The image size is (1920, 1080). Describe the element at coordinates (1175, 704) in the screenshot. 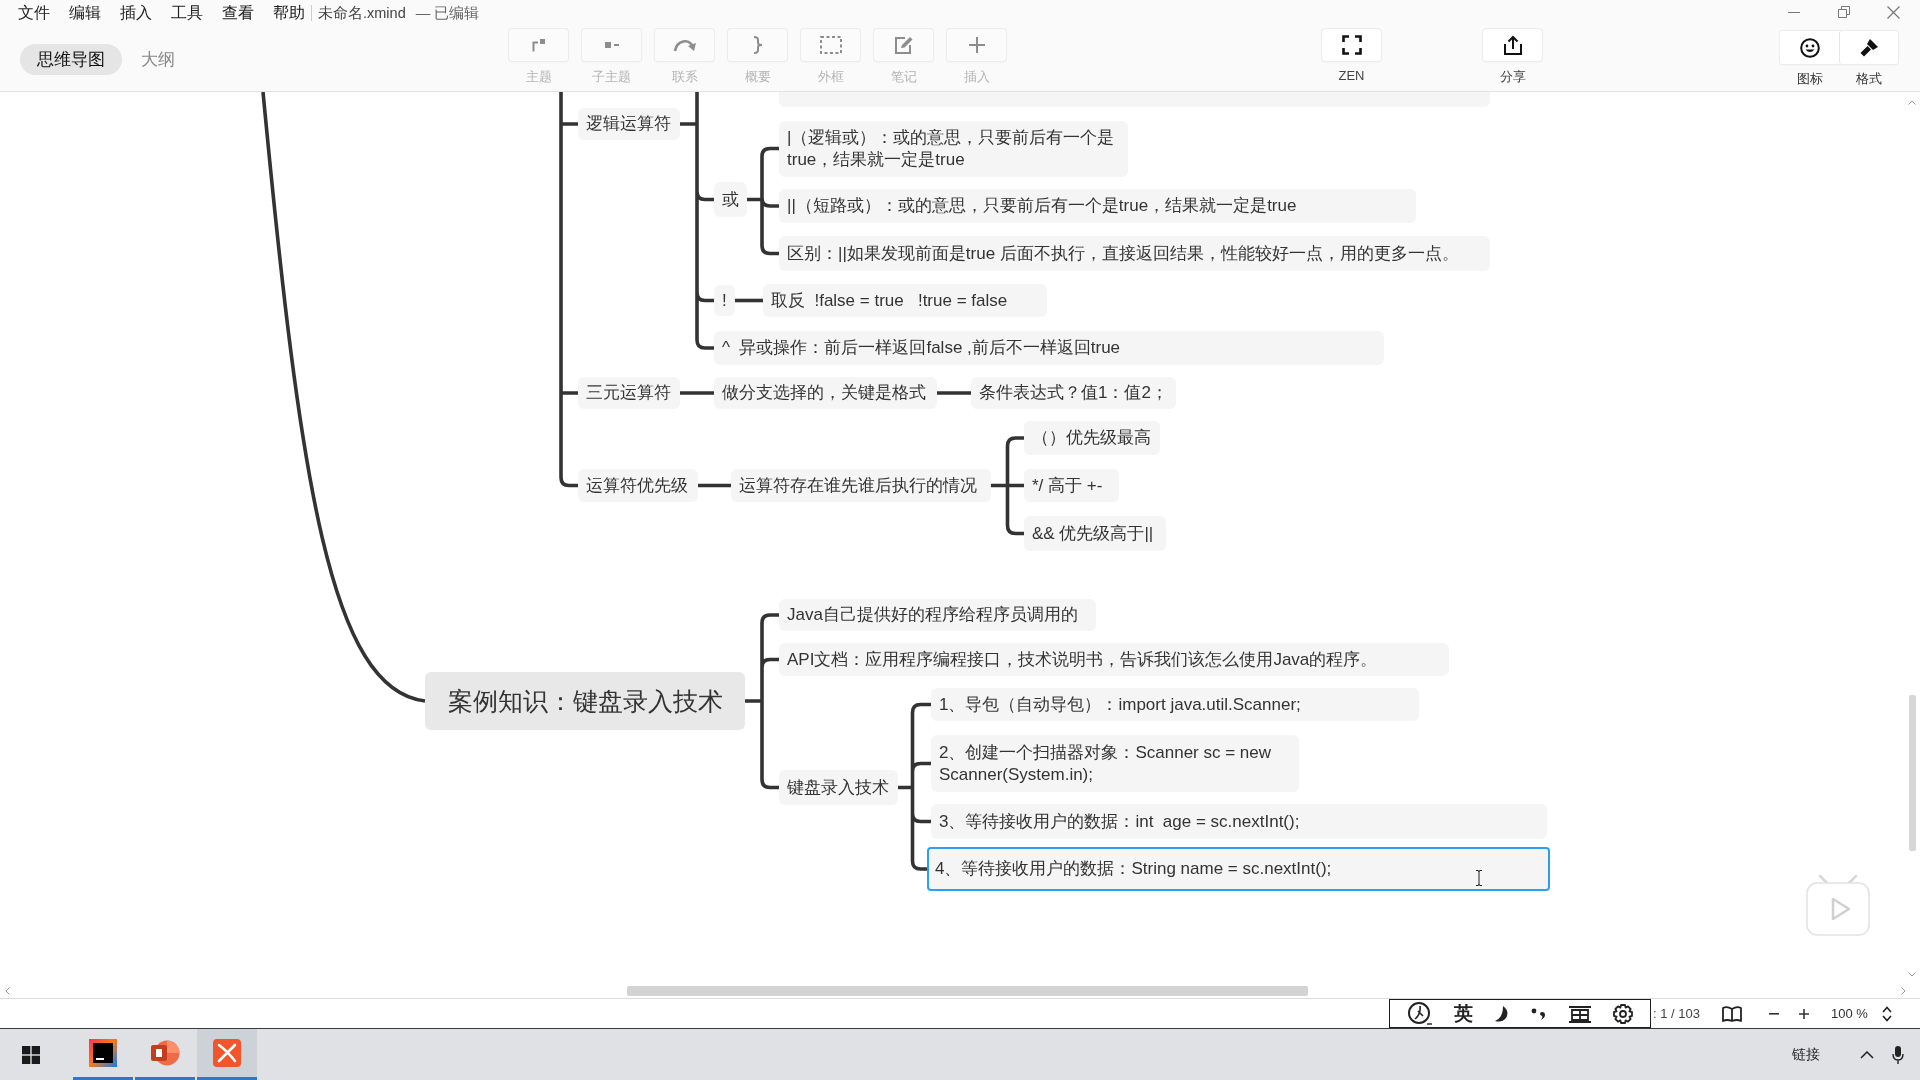

I see `topic-node: 1、导包（自动导包）：import java.util.Scanner;` at that location.